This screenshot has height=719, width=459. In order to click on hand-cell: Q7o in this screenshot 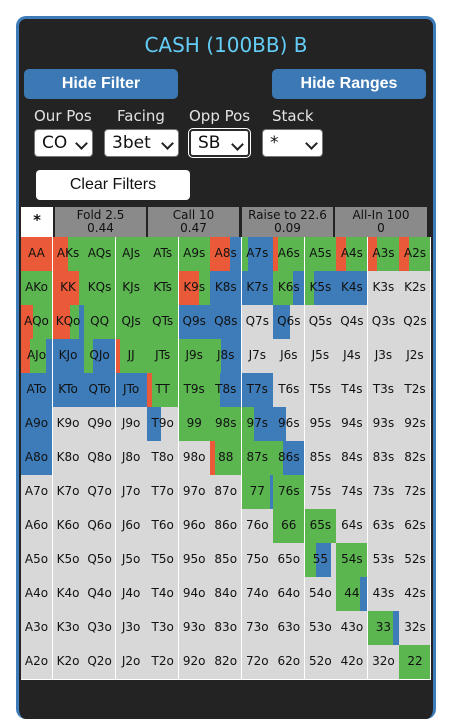, I will do `click(100, 492)`.